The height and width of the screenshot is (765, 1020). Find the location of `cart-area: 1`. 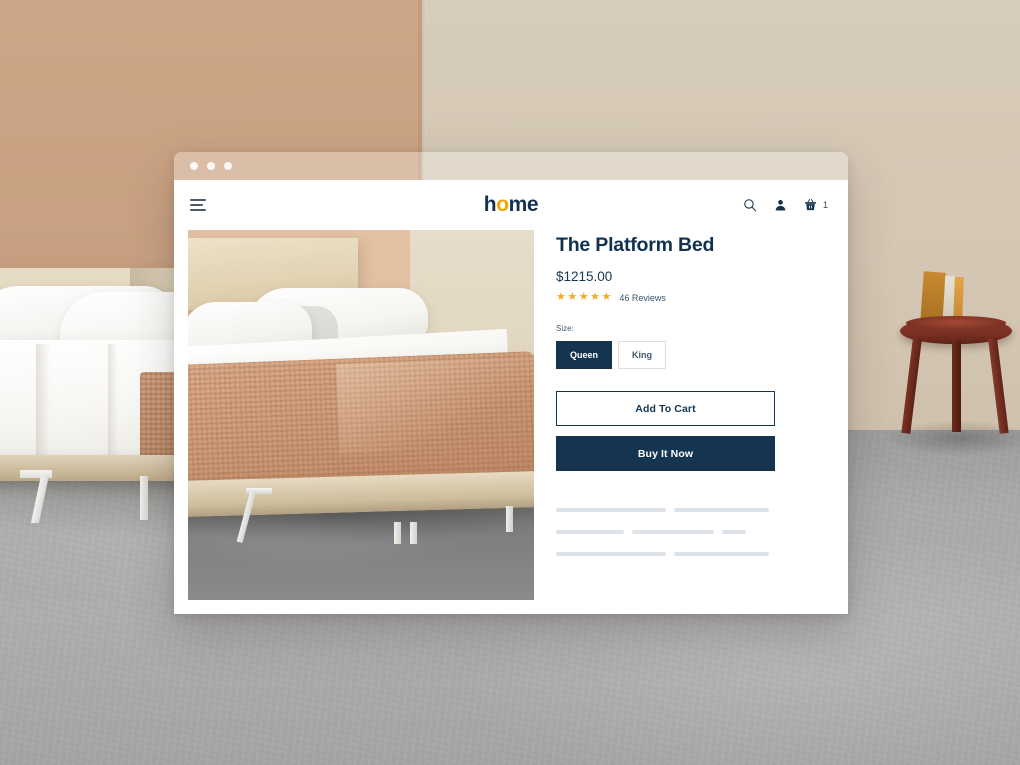

cart-area: 1 is located at coordinates (816, 205).